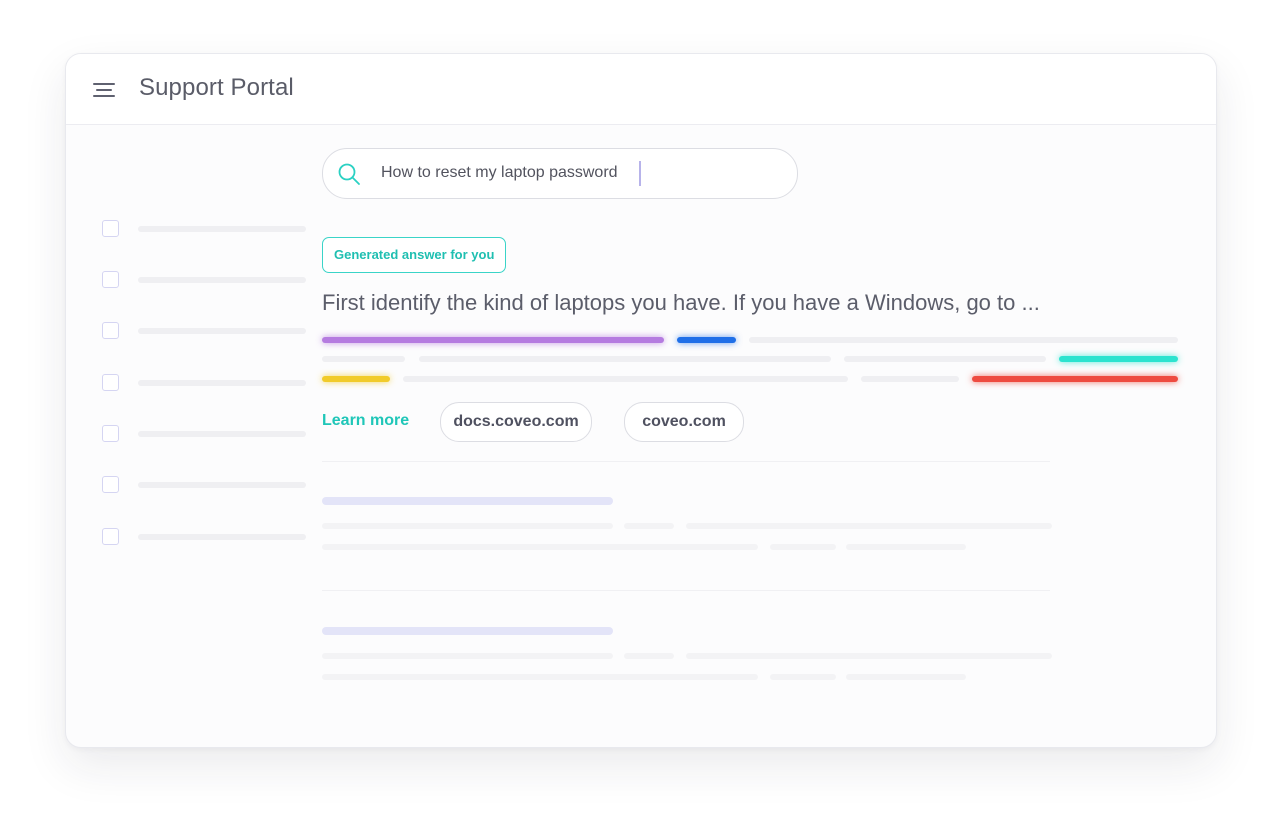 The width and height of the screenshot is (1280, 823). Describe the element at coordinates (216, 87) in the screenshot. I see `page-title: Support Portal` at that location.